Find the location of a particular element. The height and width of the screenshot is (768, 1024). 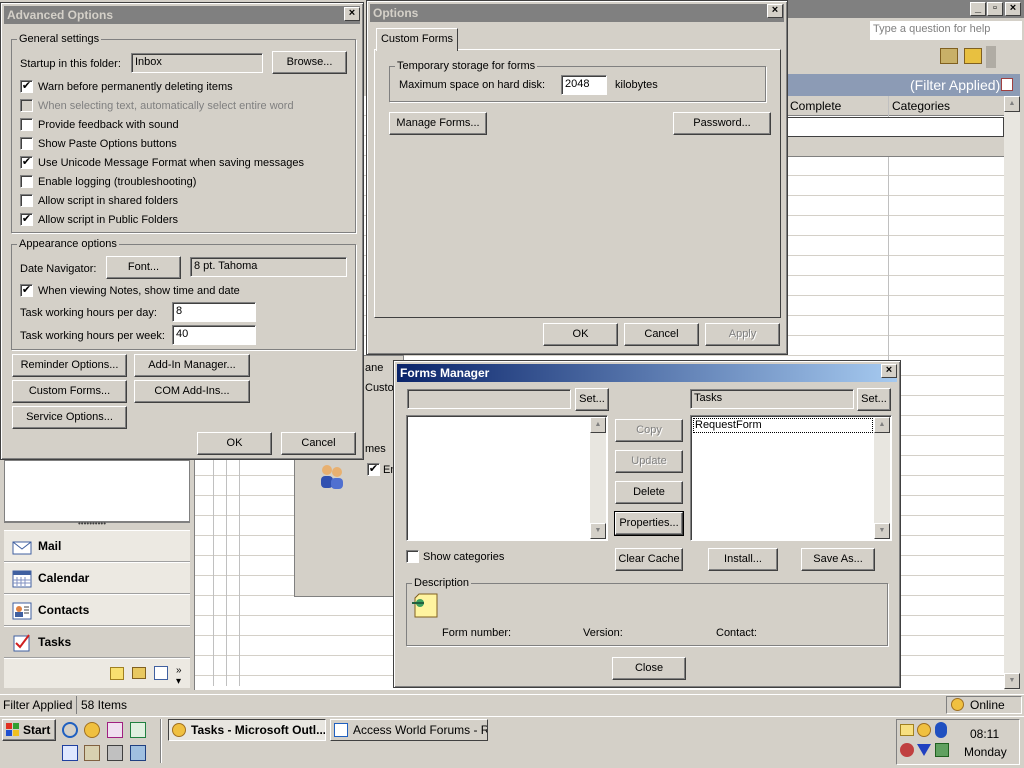

advanced-option-label: Warn before permanently deleting items is located at coordinates (135, 87).